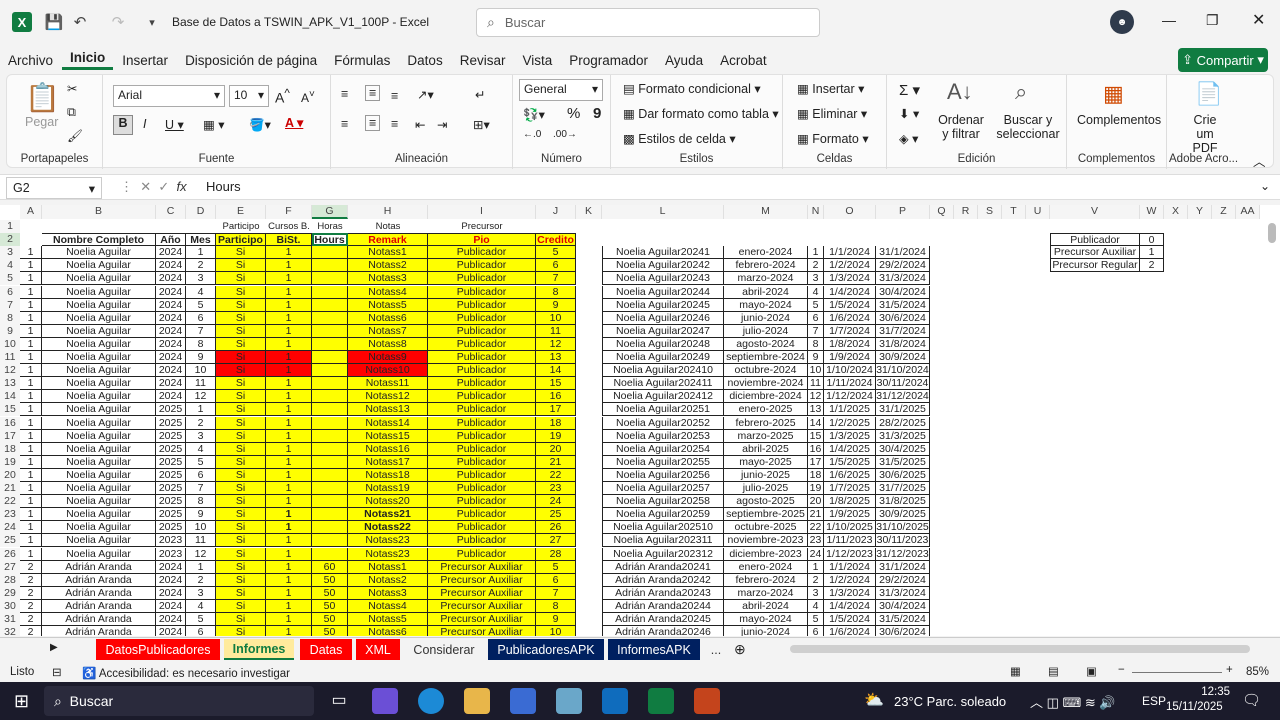  What do you see at coordinates (1021, 92) in the screenshot?
I see `find-select-icon: ⌕` at bounding box center [1021, 92].